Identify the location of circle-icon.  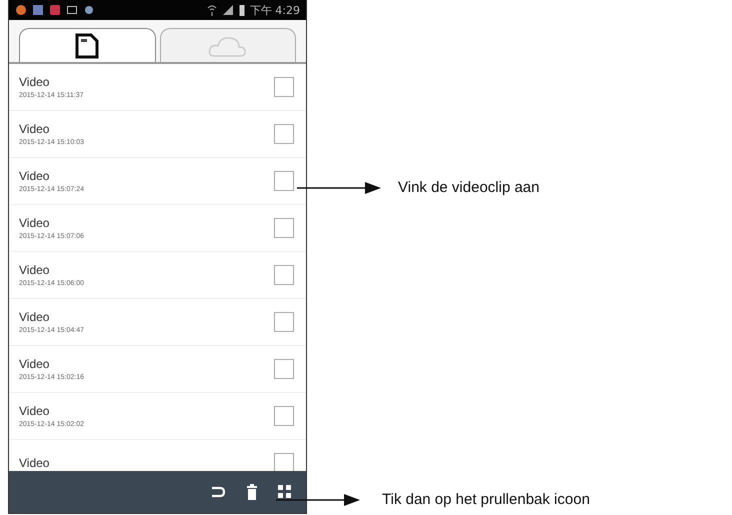
(89, 10).